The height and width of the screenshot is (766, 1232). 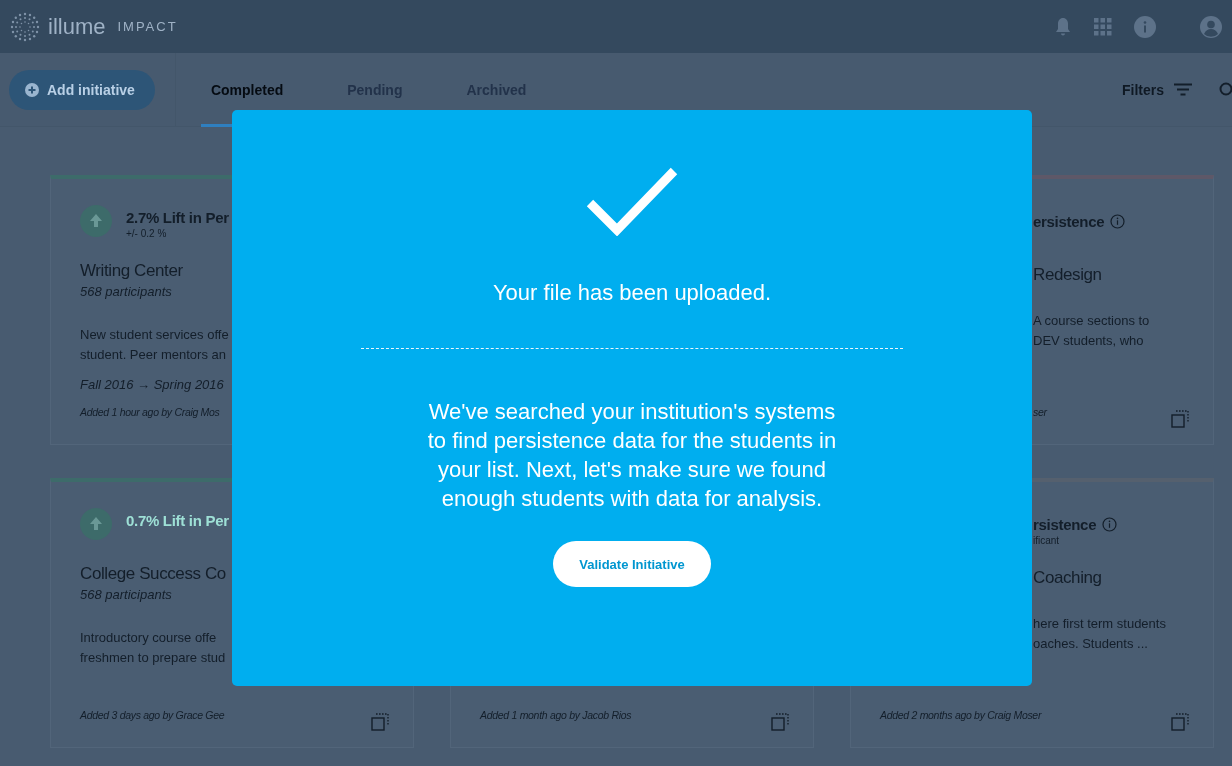 What do you see at coordinates (1047, 540) in the screenshot?
I see `margin-text: ificant` at bounding box center [1047, 540].